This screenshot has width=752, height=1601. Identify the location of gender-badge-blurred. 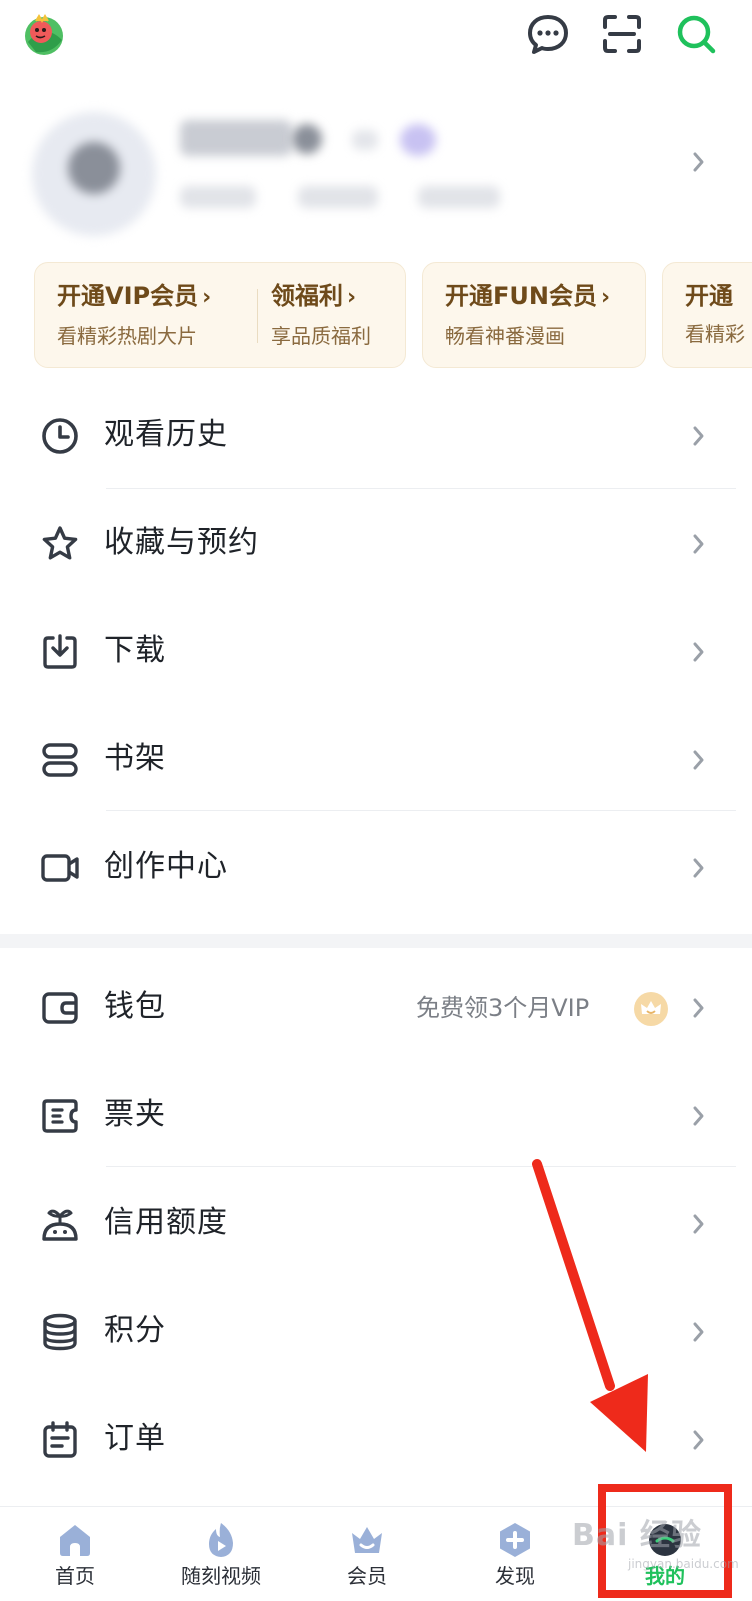
(365, 140).